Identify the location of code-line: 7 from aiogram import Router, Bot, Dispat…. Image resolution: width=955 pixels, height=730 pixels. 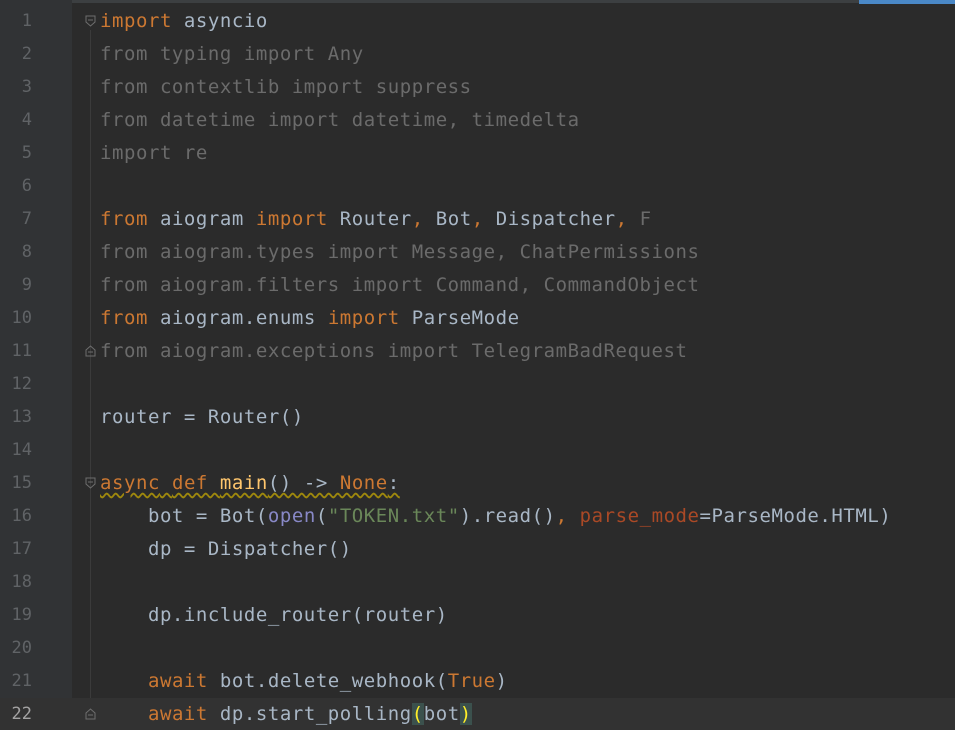
(477, 219).